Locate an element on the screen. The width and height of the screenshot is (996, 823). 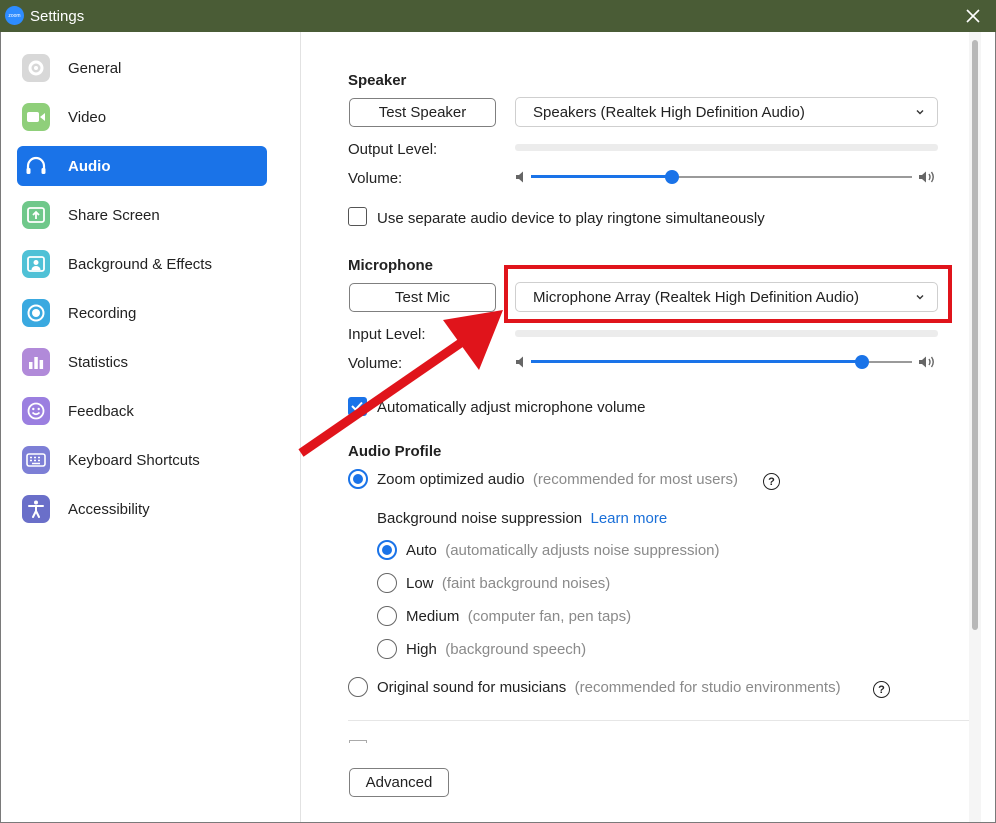
noise-medium-hint: (computer fan, pen taps) is located at coordinates (549, 616).